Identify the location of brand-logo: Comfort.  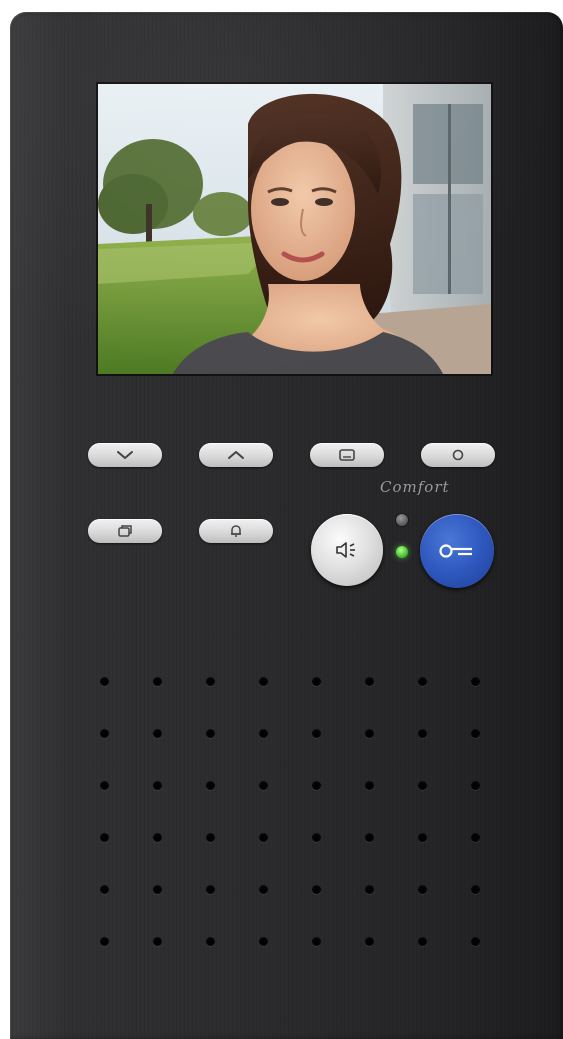
(415, 487).